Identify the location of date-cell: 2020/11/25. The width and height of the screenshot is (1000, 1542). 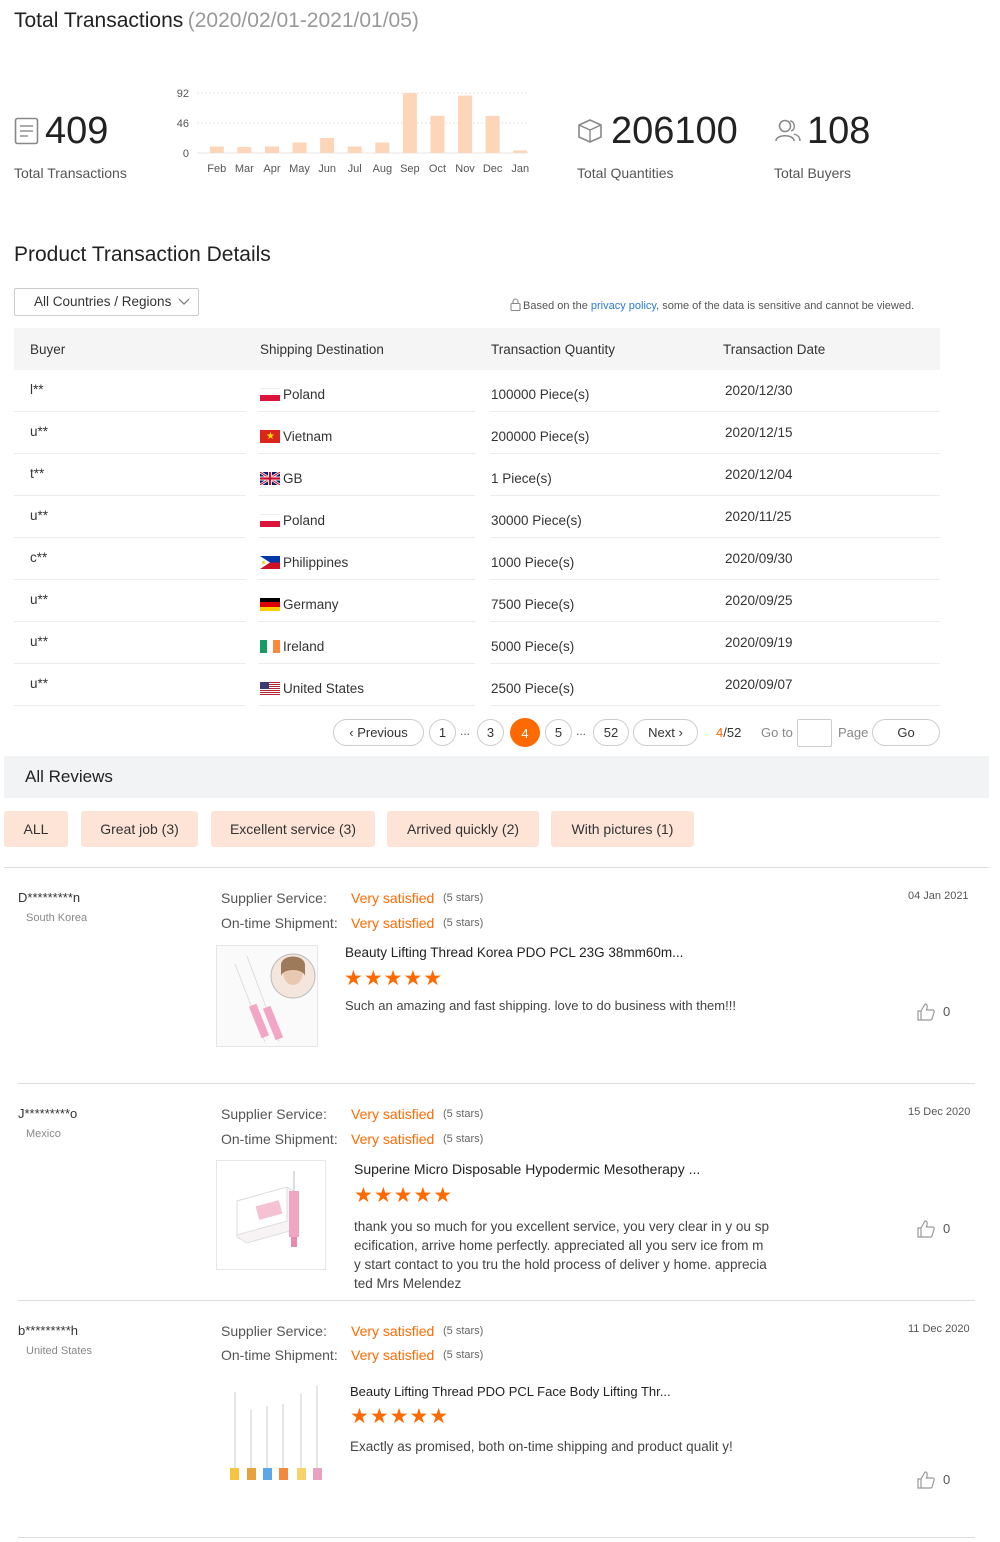
(758, 516).